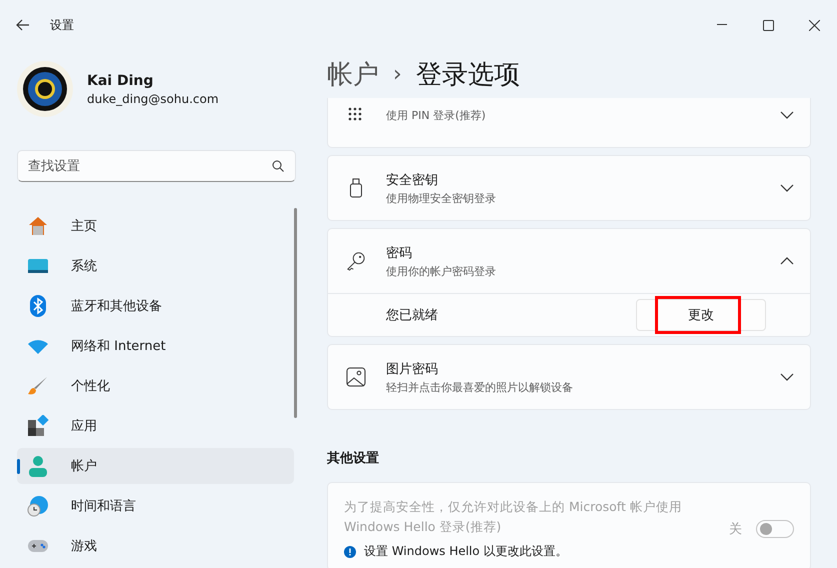 Image resolution: width=837 pixels, height=568 pixels. Describe the element at coordinates (513, 517) in the screenshot. I see `setting-description: 为了提高安全性，仅允许对此设备上的 Microsoft 帐户使用 Windows Hello 登录(推荐)` at that location.